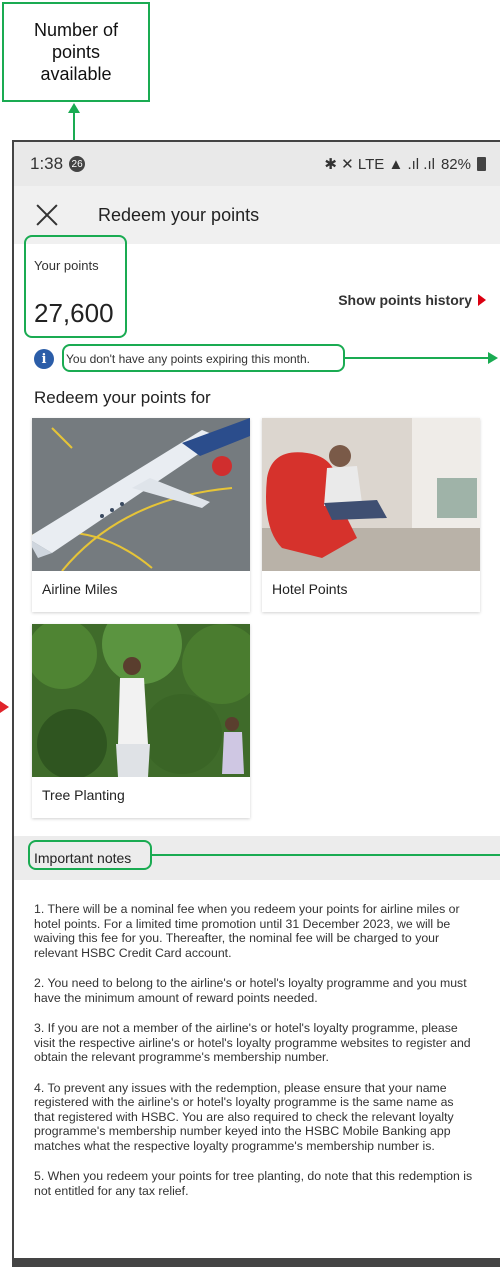 The height and width of the screenshot is (1267, 500). I want to click on info-icon: i, so click(44, 359).